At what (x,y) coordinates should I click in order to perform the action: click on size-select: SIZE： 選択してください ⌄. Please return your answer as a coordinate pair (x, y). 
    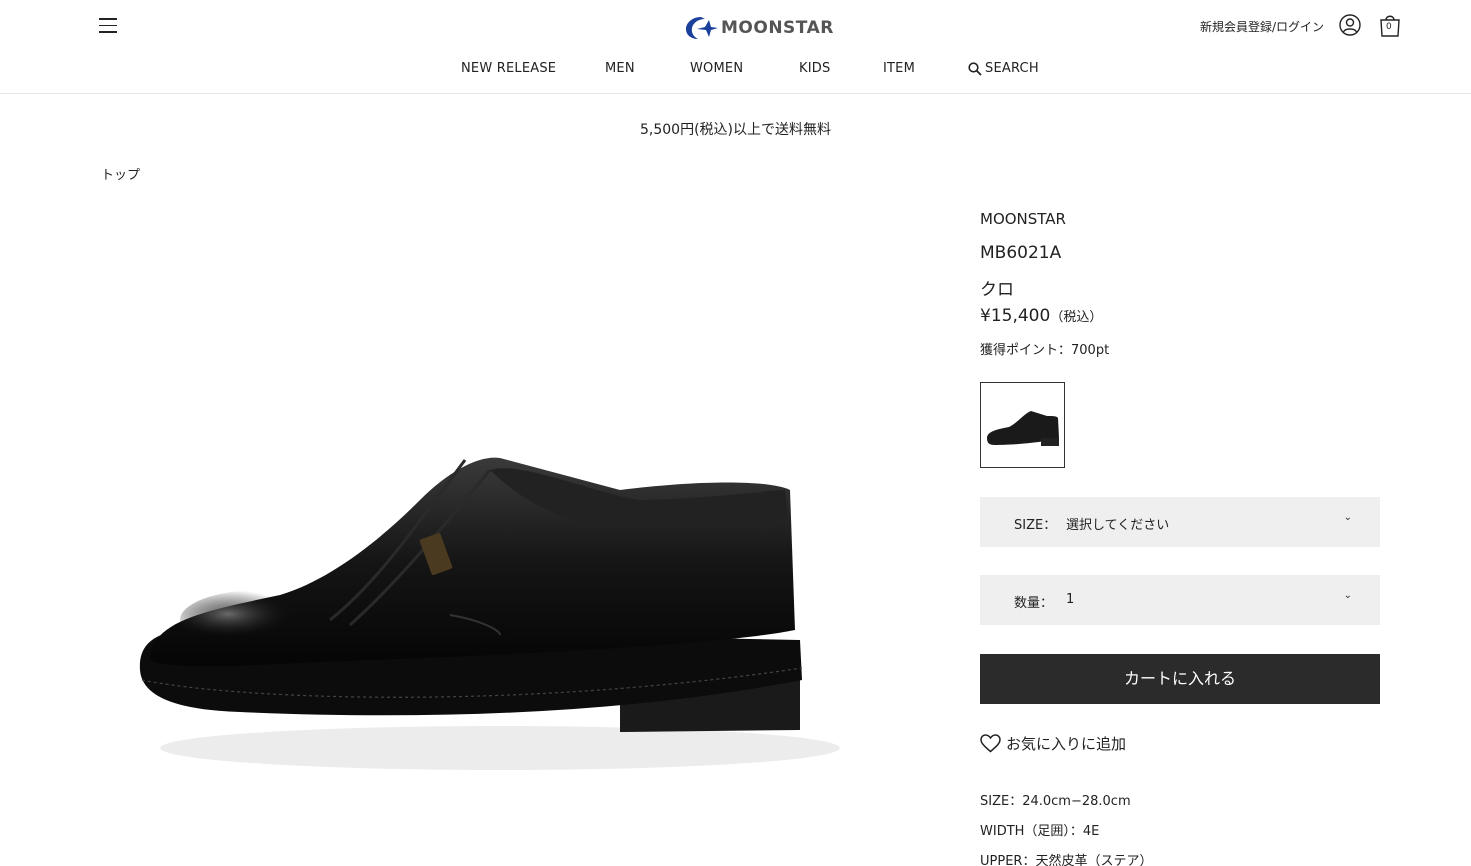
    Looking at the image, I should click on (1180, 522).